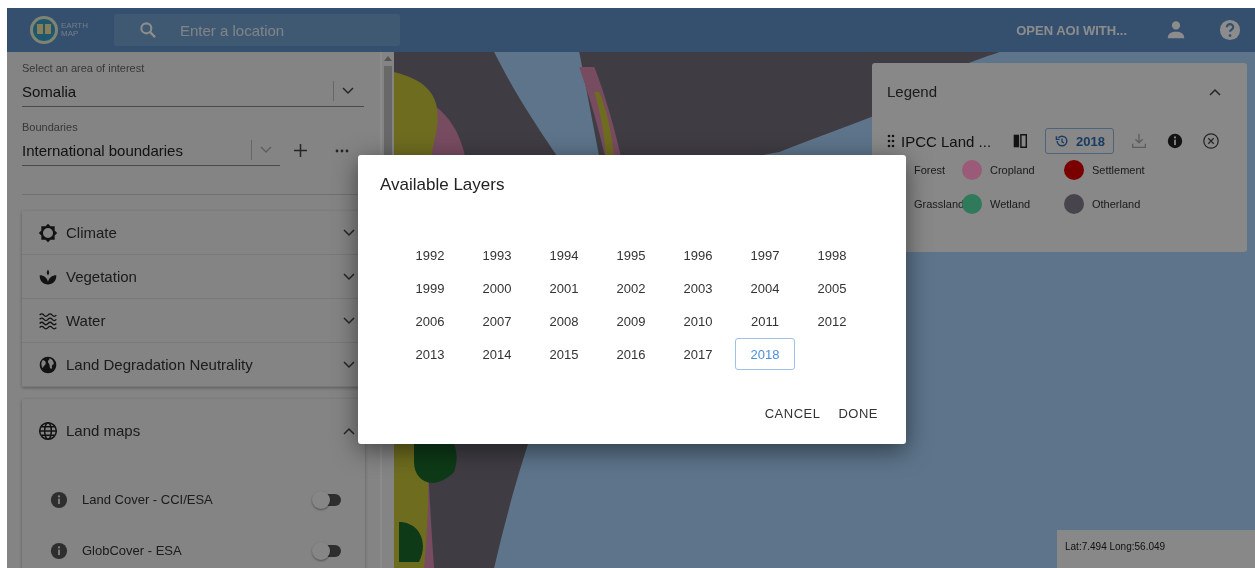 This screenshot has height=568, width=1255. Describe the element at coordinates (564, 288) in the screenshot. I see `year-option: 2001` at that location.